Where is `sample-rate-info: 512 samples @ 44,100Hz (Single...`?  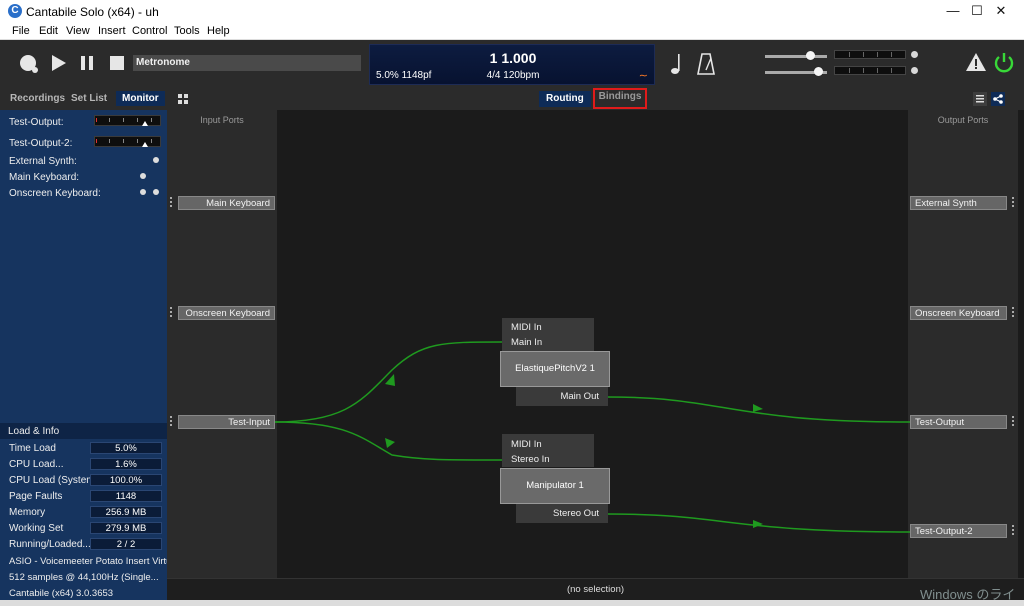
sample-rate-info: 512 samples @ 44,100Hz (Single... is located at coordinates (84, 577).